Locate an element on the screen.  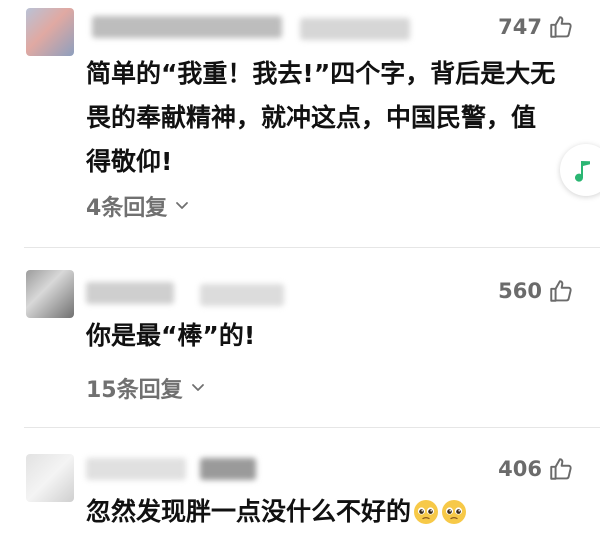
like-button: 560 is located at coordinates (536, 291).